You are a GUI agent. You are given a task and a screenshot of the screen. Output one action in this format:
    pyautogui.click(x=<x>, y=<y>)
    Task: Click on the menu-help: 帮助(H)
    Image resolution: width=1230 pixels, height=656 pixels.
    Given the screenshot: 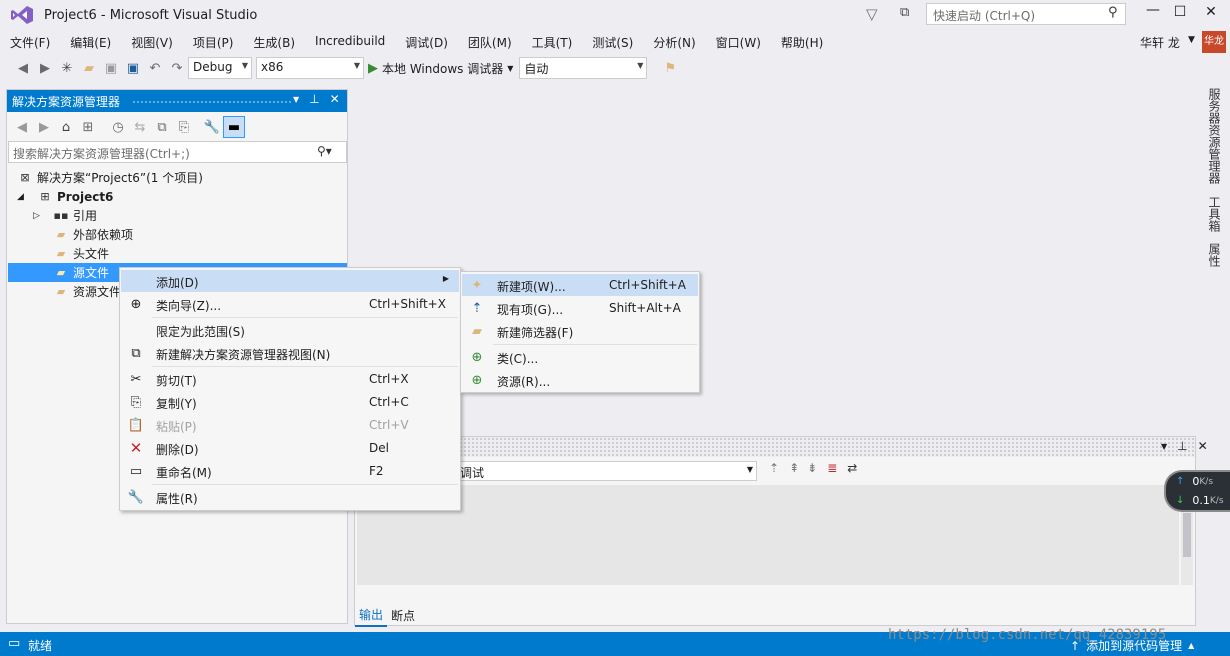 What is the action you would take?
    pyautogui.click(x=802, y=42)
    